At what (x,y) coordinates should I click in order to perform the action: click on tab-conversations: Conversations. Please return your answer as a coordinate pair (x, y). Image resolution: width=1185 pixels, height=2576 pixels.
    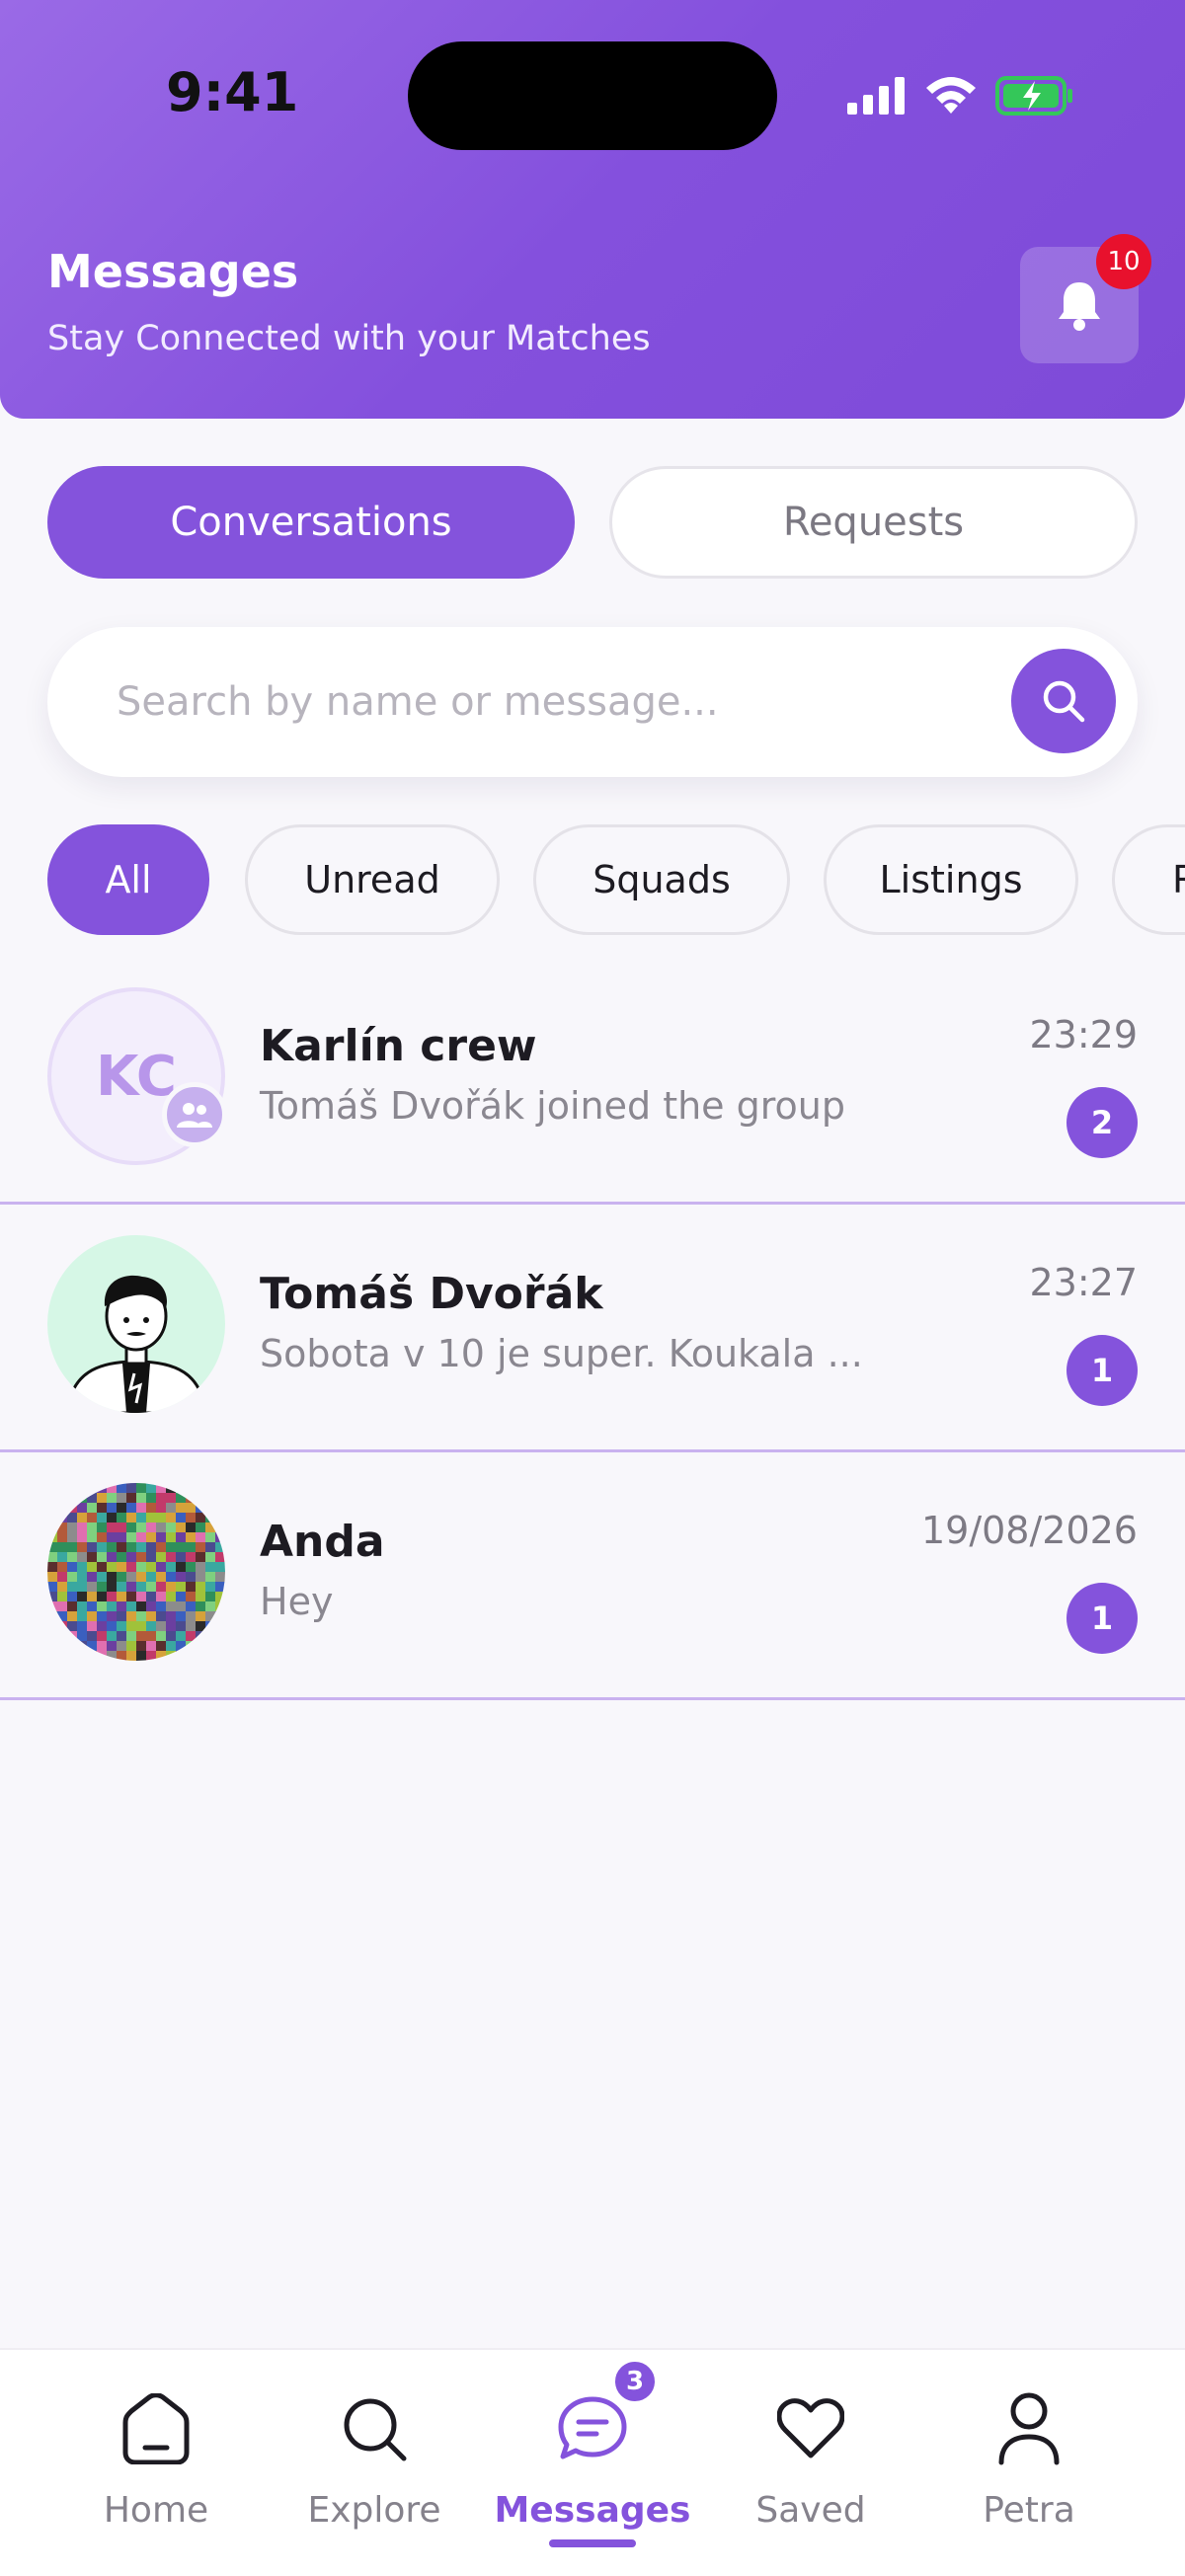
    Looking at the image, I should click on (311, 522).